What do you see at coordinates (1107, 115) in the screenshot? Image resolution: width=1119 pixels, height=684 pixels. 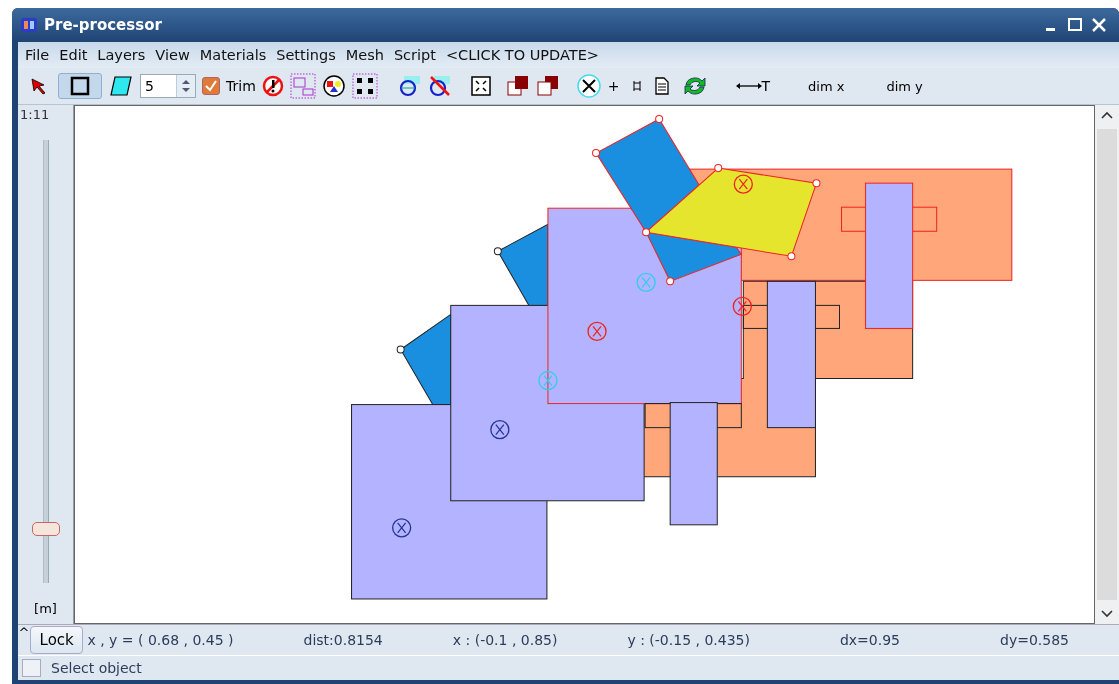 I see `scroll-up-icon` at bounding box center [1107, 115].